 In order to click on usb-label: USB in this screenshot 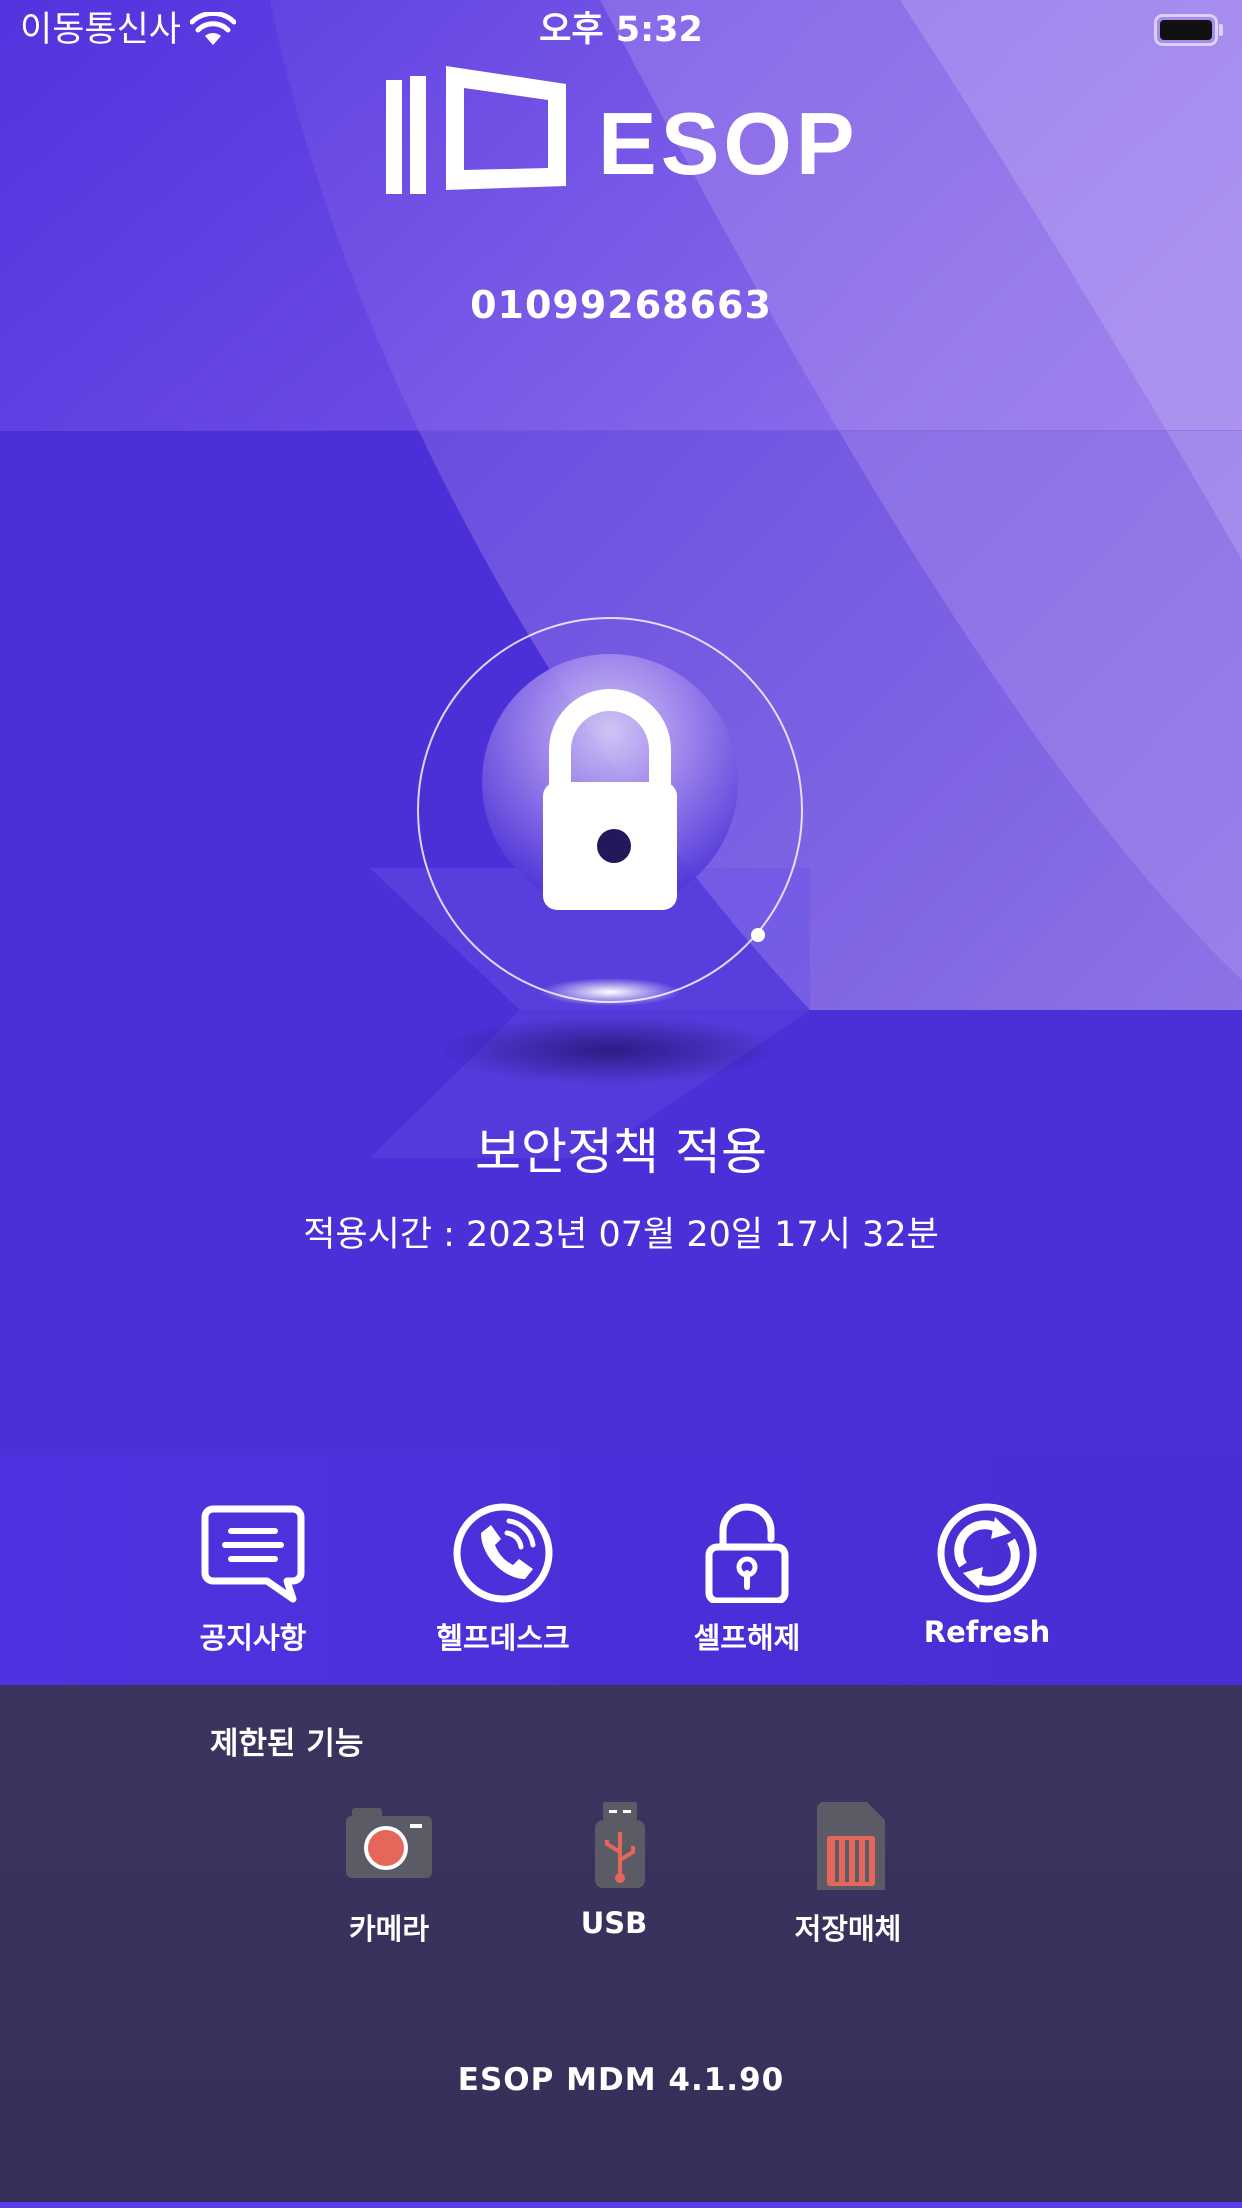, I will do `click(614, 1923)`.